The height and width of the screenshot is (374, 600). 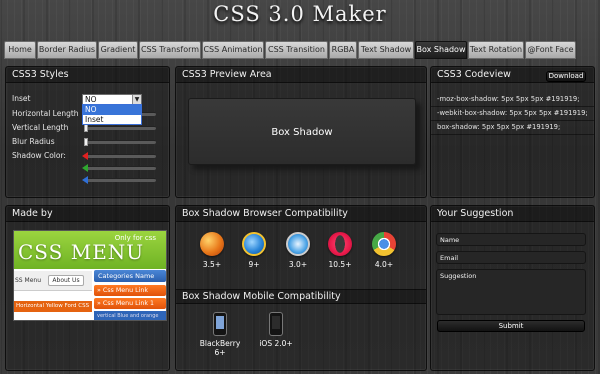 What do you see at coordinates (40, 127) in the screenshot?
I see `vertical-length-label: Vertical Length` at bounding box center [40, 127].